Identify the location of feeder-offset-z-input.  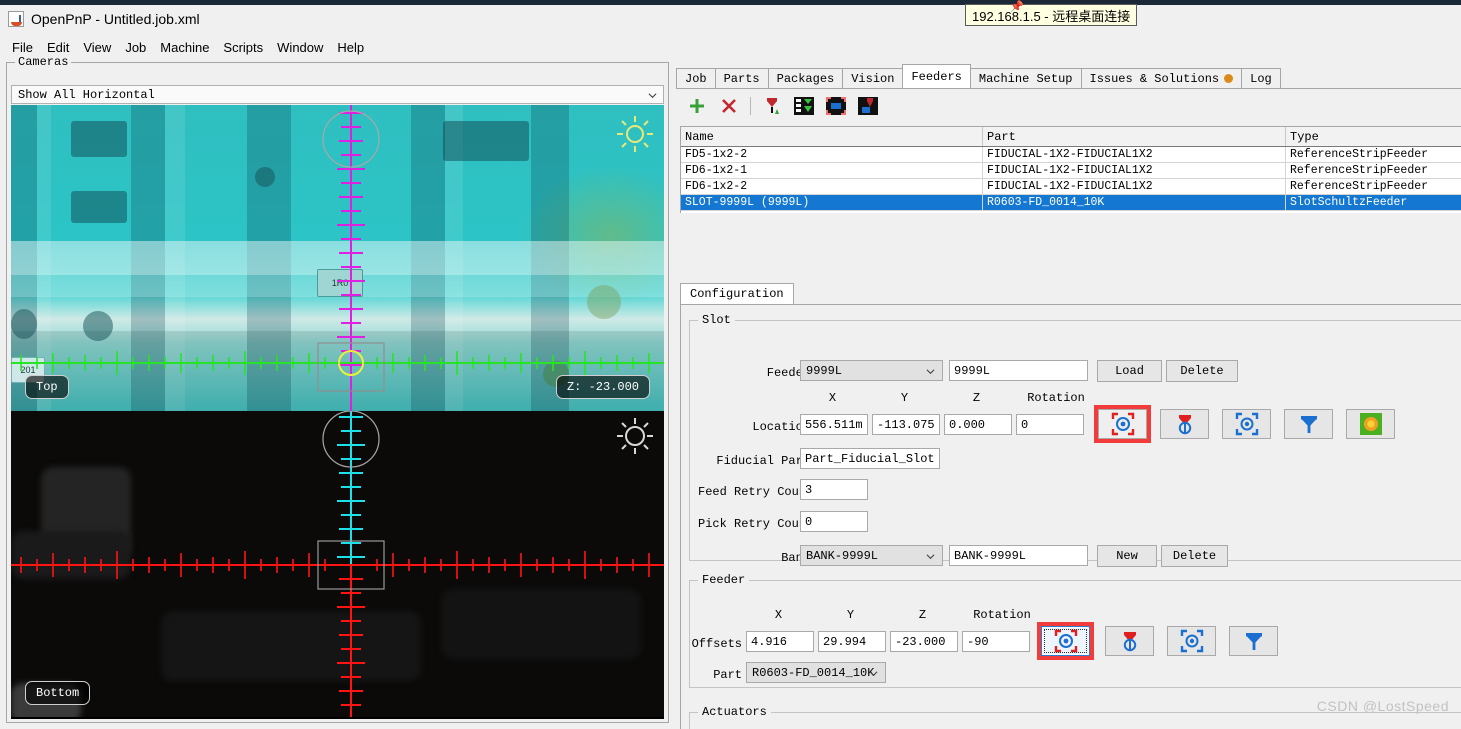
(924, 641).